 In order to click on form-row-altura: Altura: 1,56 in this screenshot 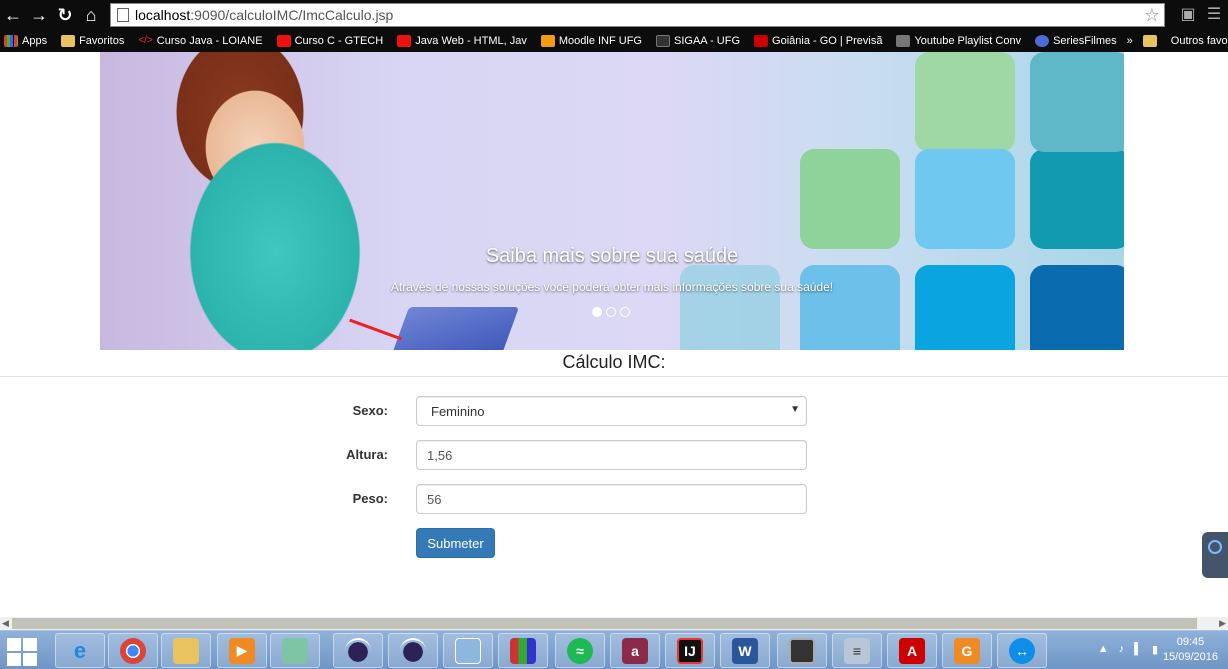, I will do `click(614, 455)`.